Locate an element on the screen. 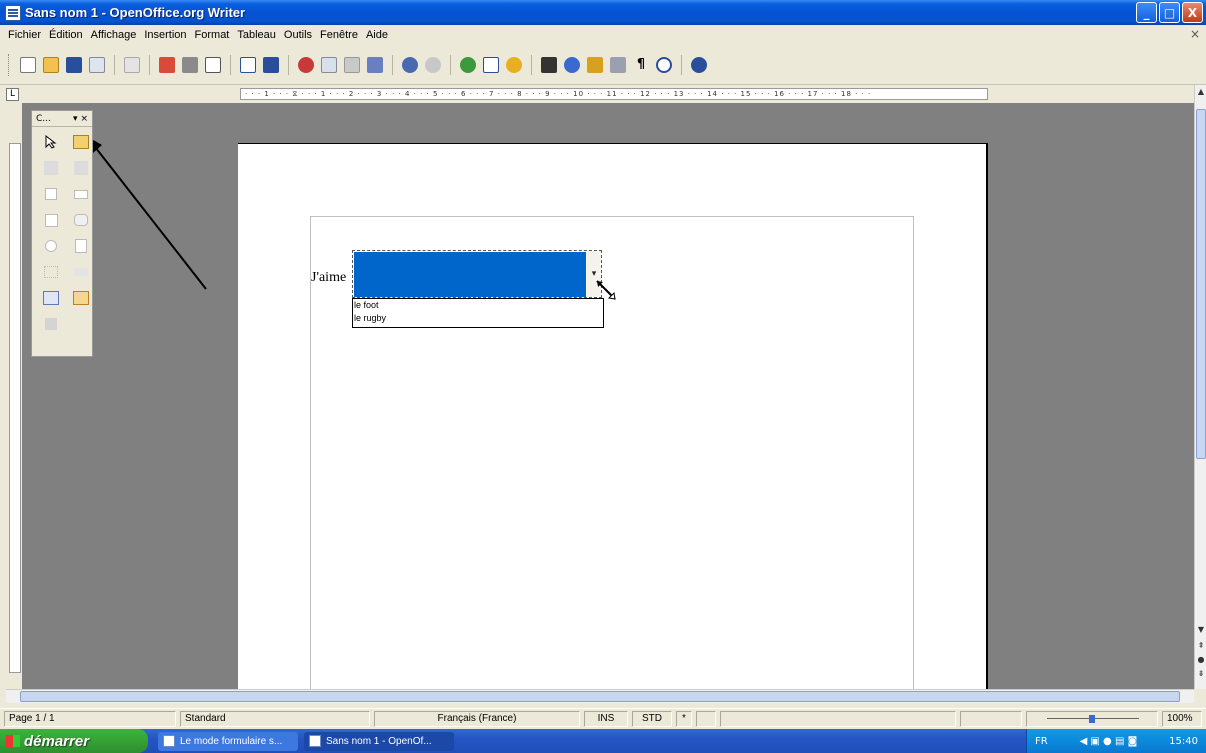 Image resolution: width=1206 pixels, height=753 pixels. datasource-icon is located at coordinates (618, 65).